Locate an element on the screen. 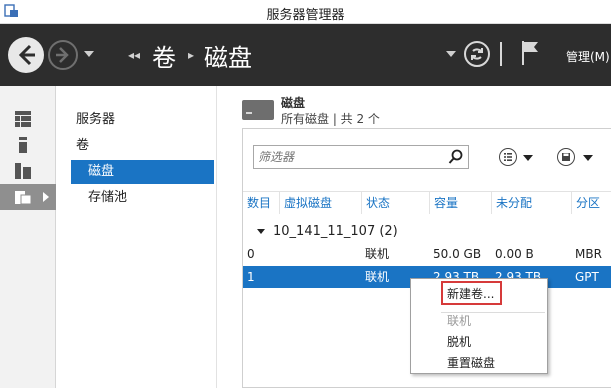 The width and height of the screenshot is (611, 388). context-menu: 新建卷... 联机 脱机 重置磁盘 is located at coordinates (479, 326).